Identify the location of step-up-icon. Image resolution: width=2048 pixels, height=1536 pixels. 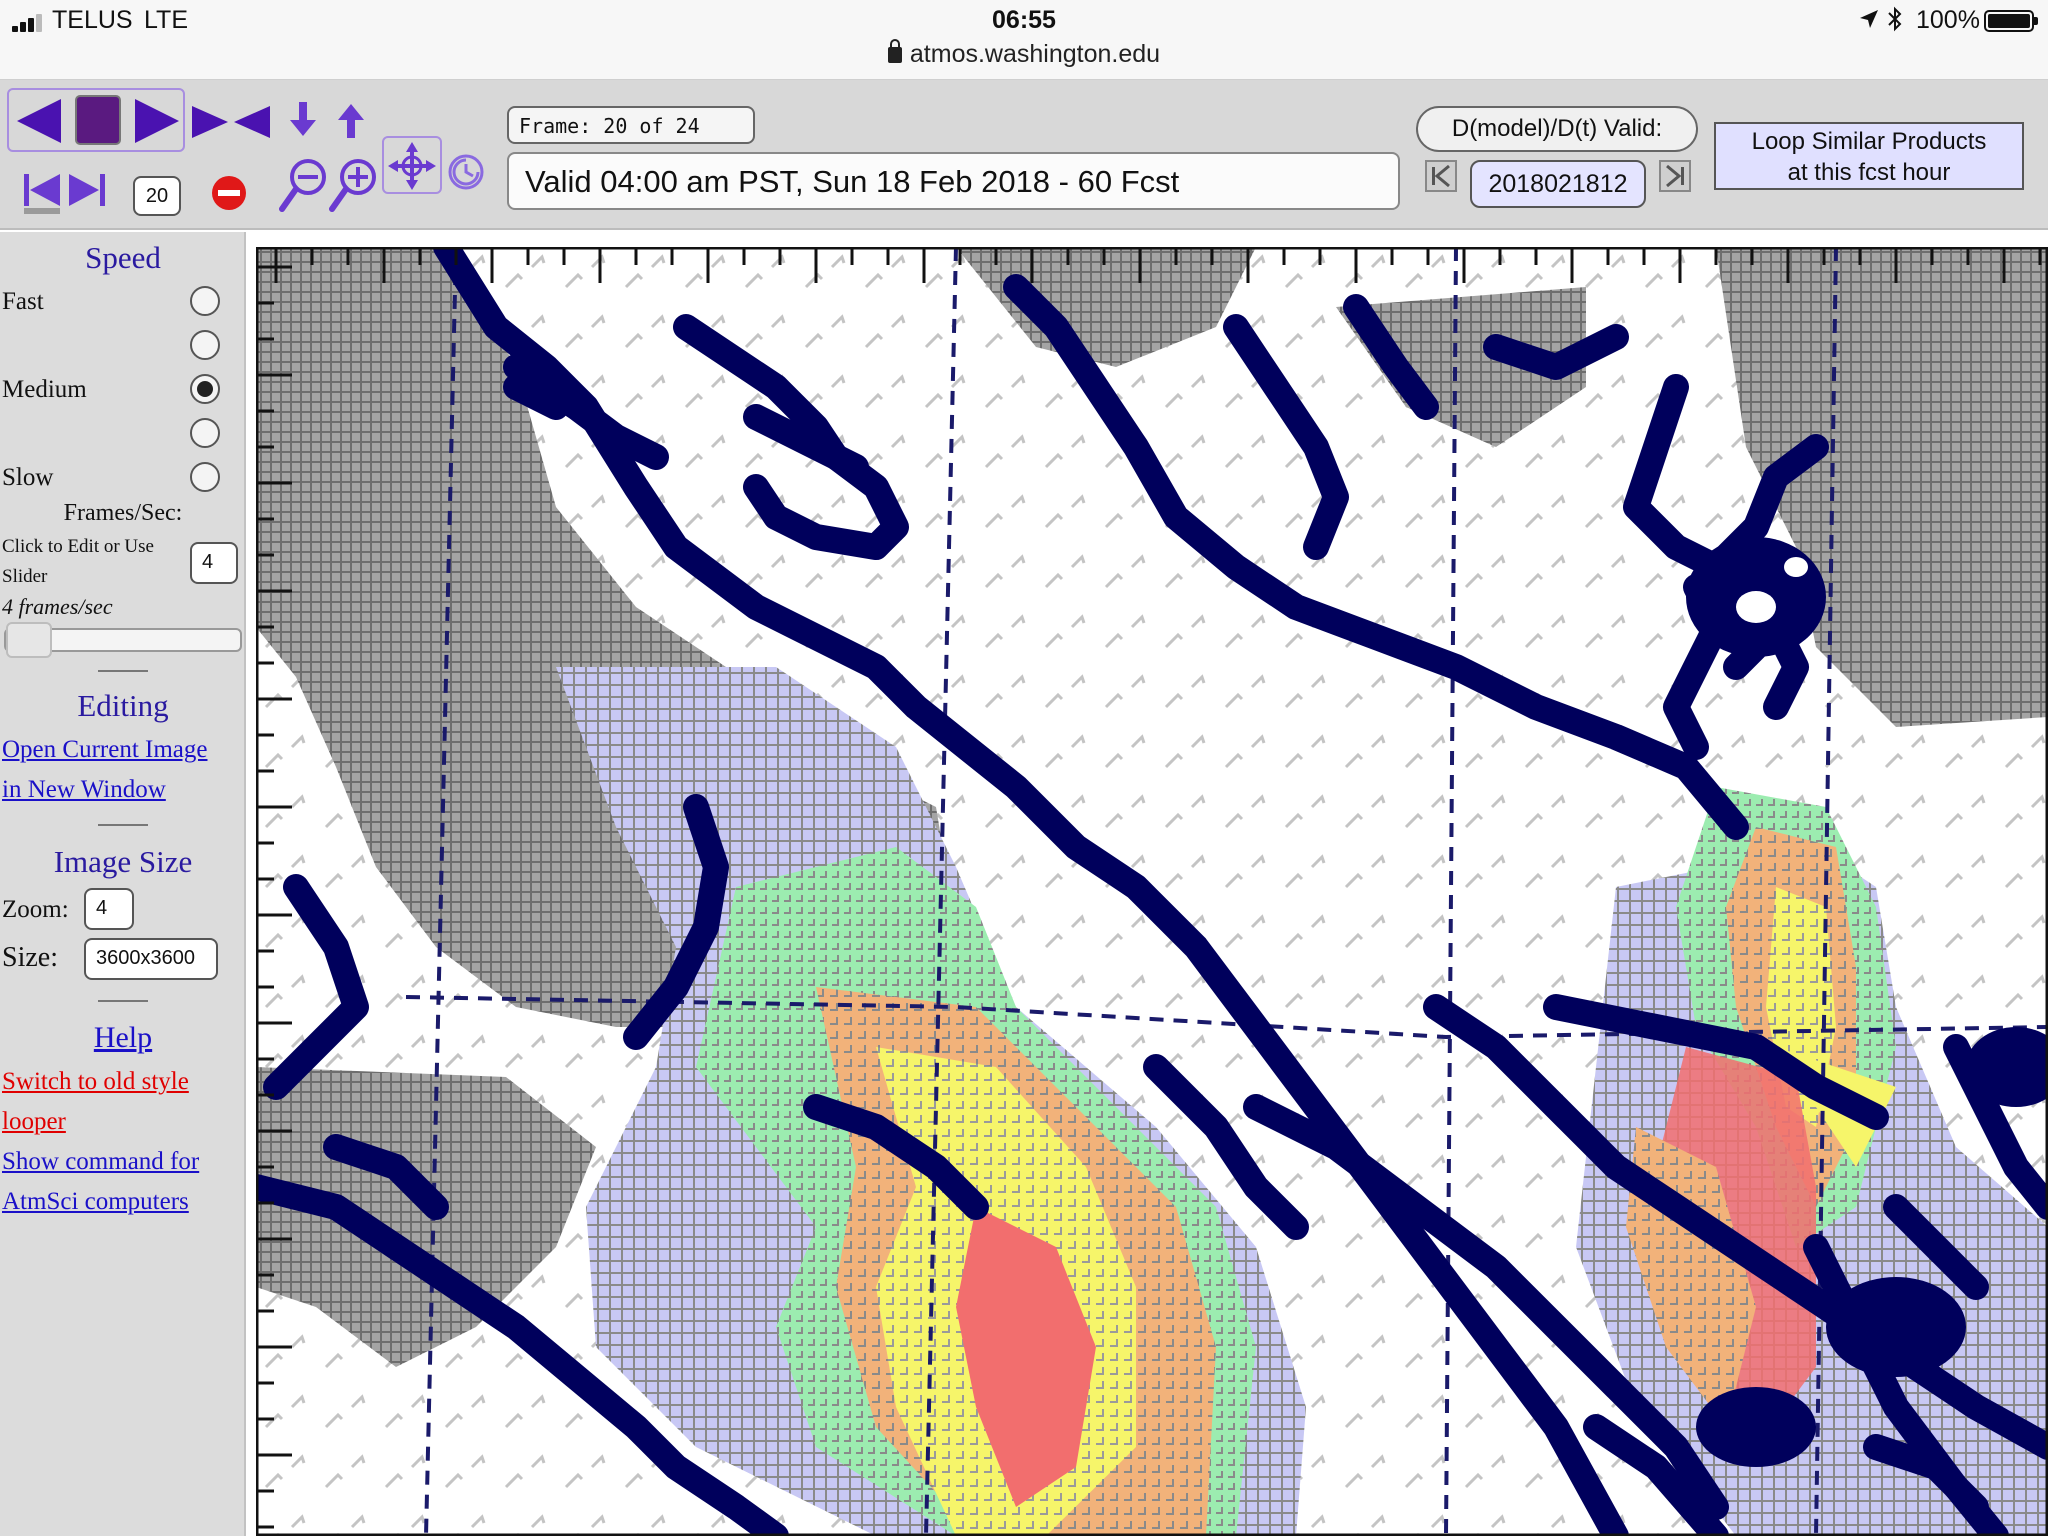
(351, 121).